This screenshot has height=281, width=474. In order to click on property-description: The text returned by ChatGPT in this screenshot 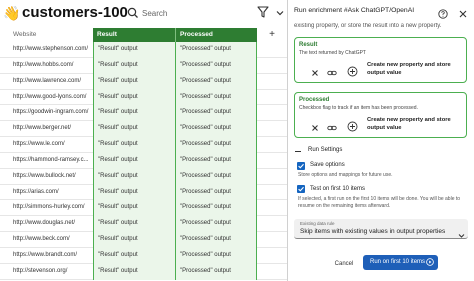, I will do `click(332, 53)`.